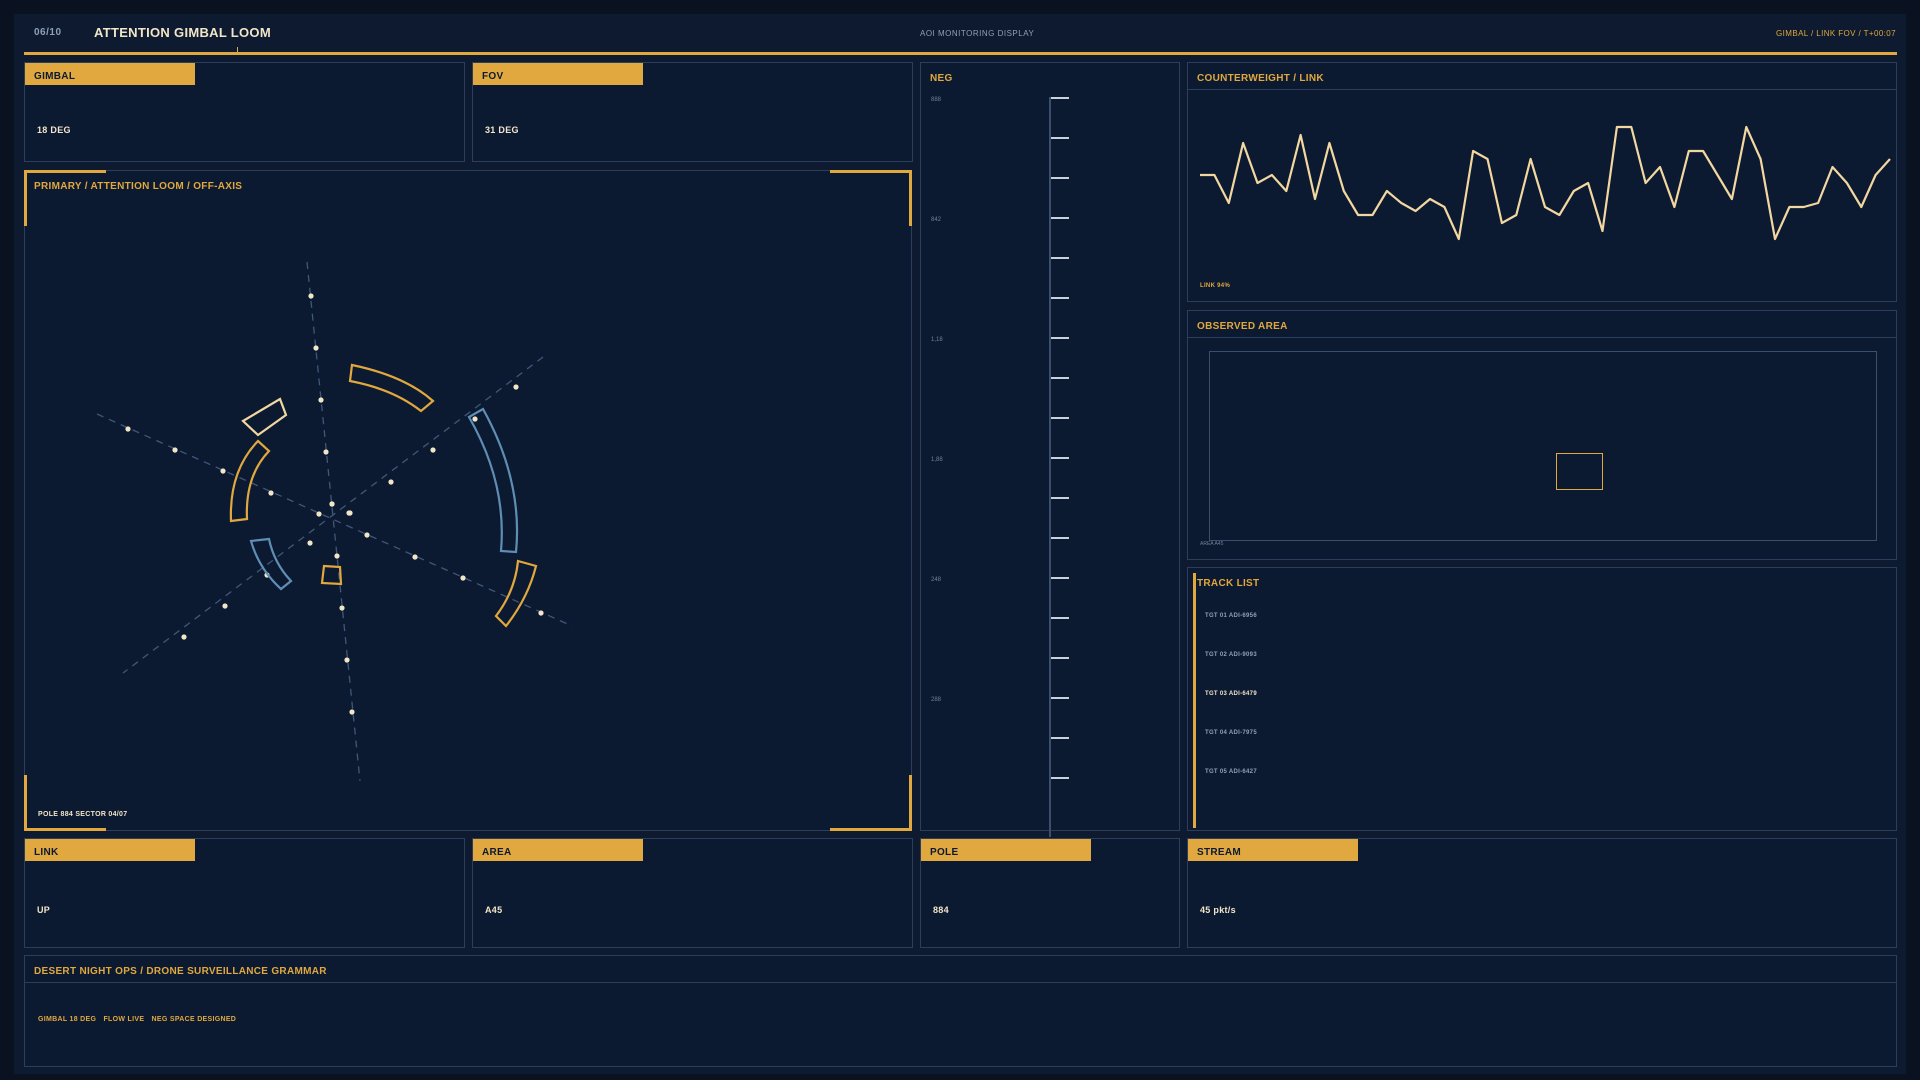  I want to click on track-item: TGT 05 ADI-6427, so click(1231, 772).